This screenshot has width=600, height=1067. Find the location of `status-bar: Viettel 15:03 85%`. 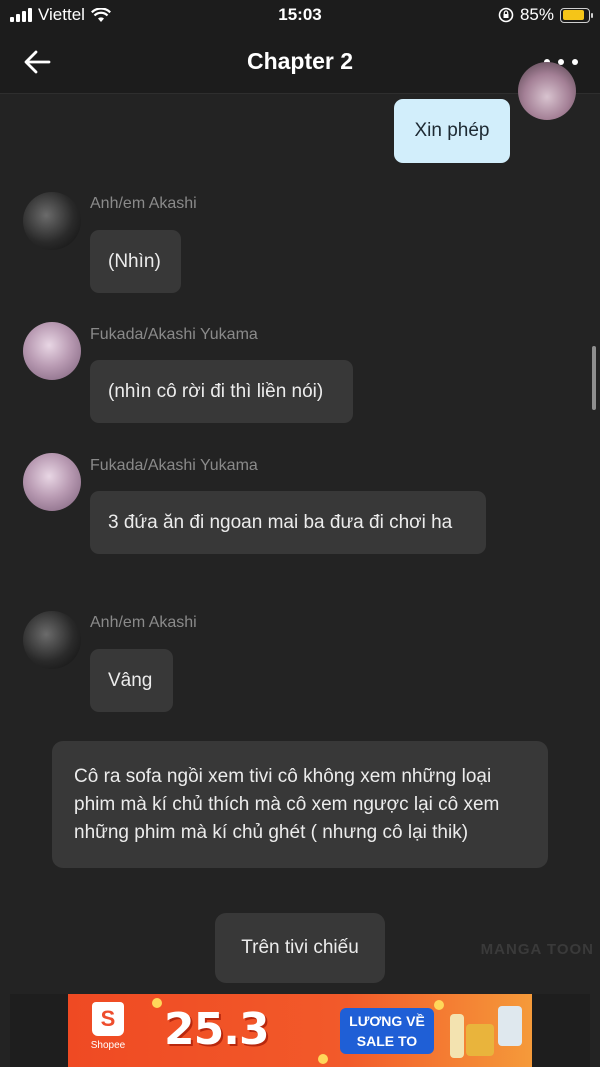

status-bar: Viettel 15:03 85% is located at coordinates (300, 16).